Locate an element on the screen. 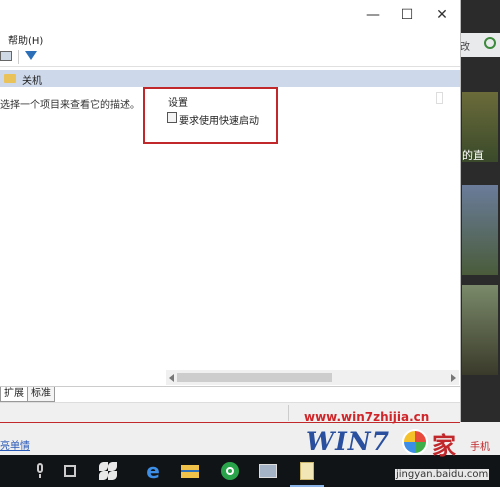  background-app-label: 改 is located at coordinates (465, 47).